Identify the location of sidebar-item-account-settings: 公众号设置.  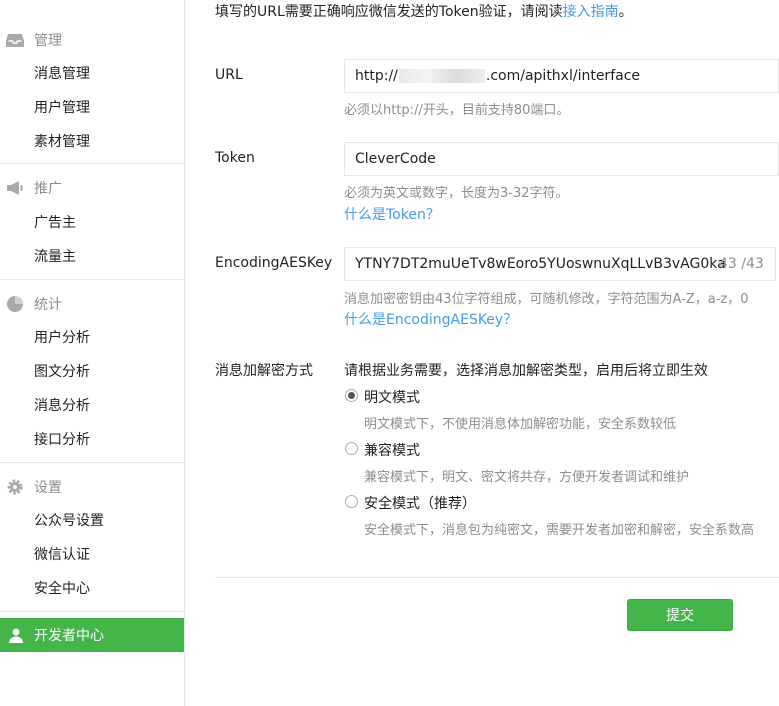
(69, 521).